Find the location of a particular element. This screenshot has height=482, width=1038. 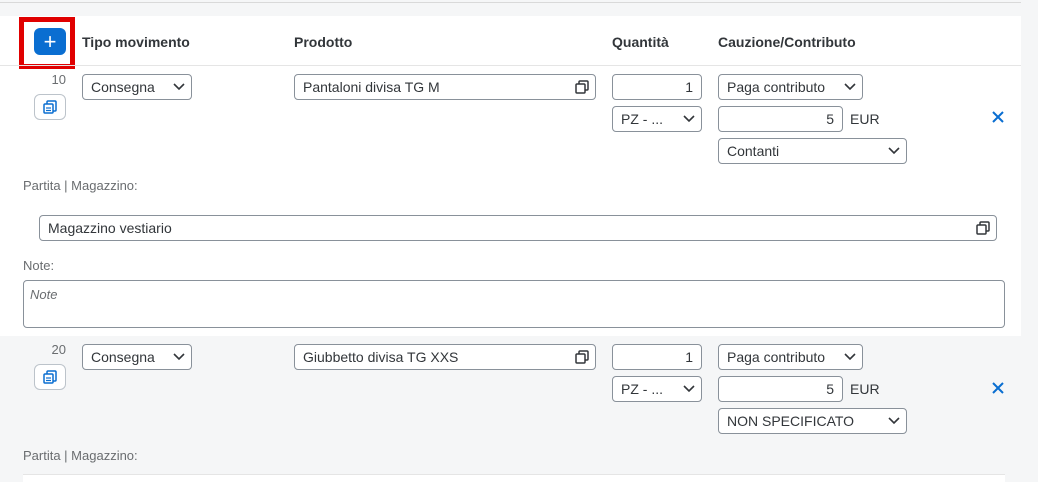

col-header-tipo: Tipo movimento is located at coordinates (136, 42).